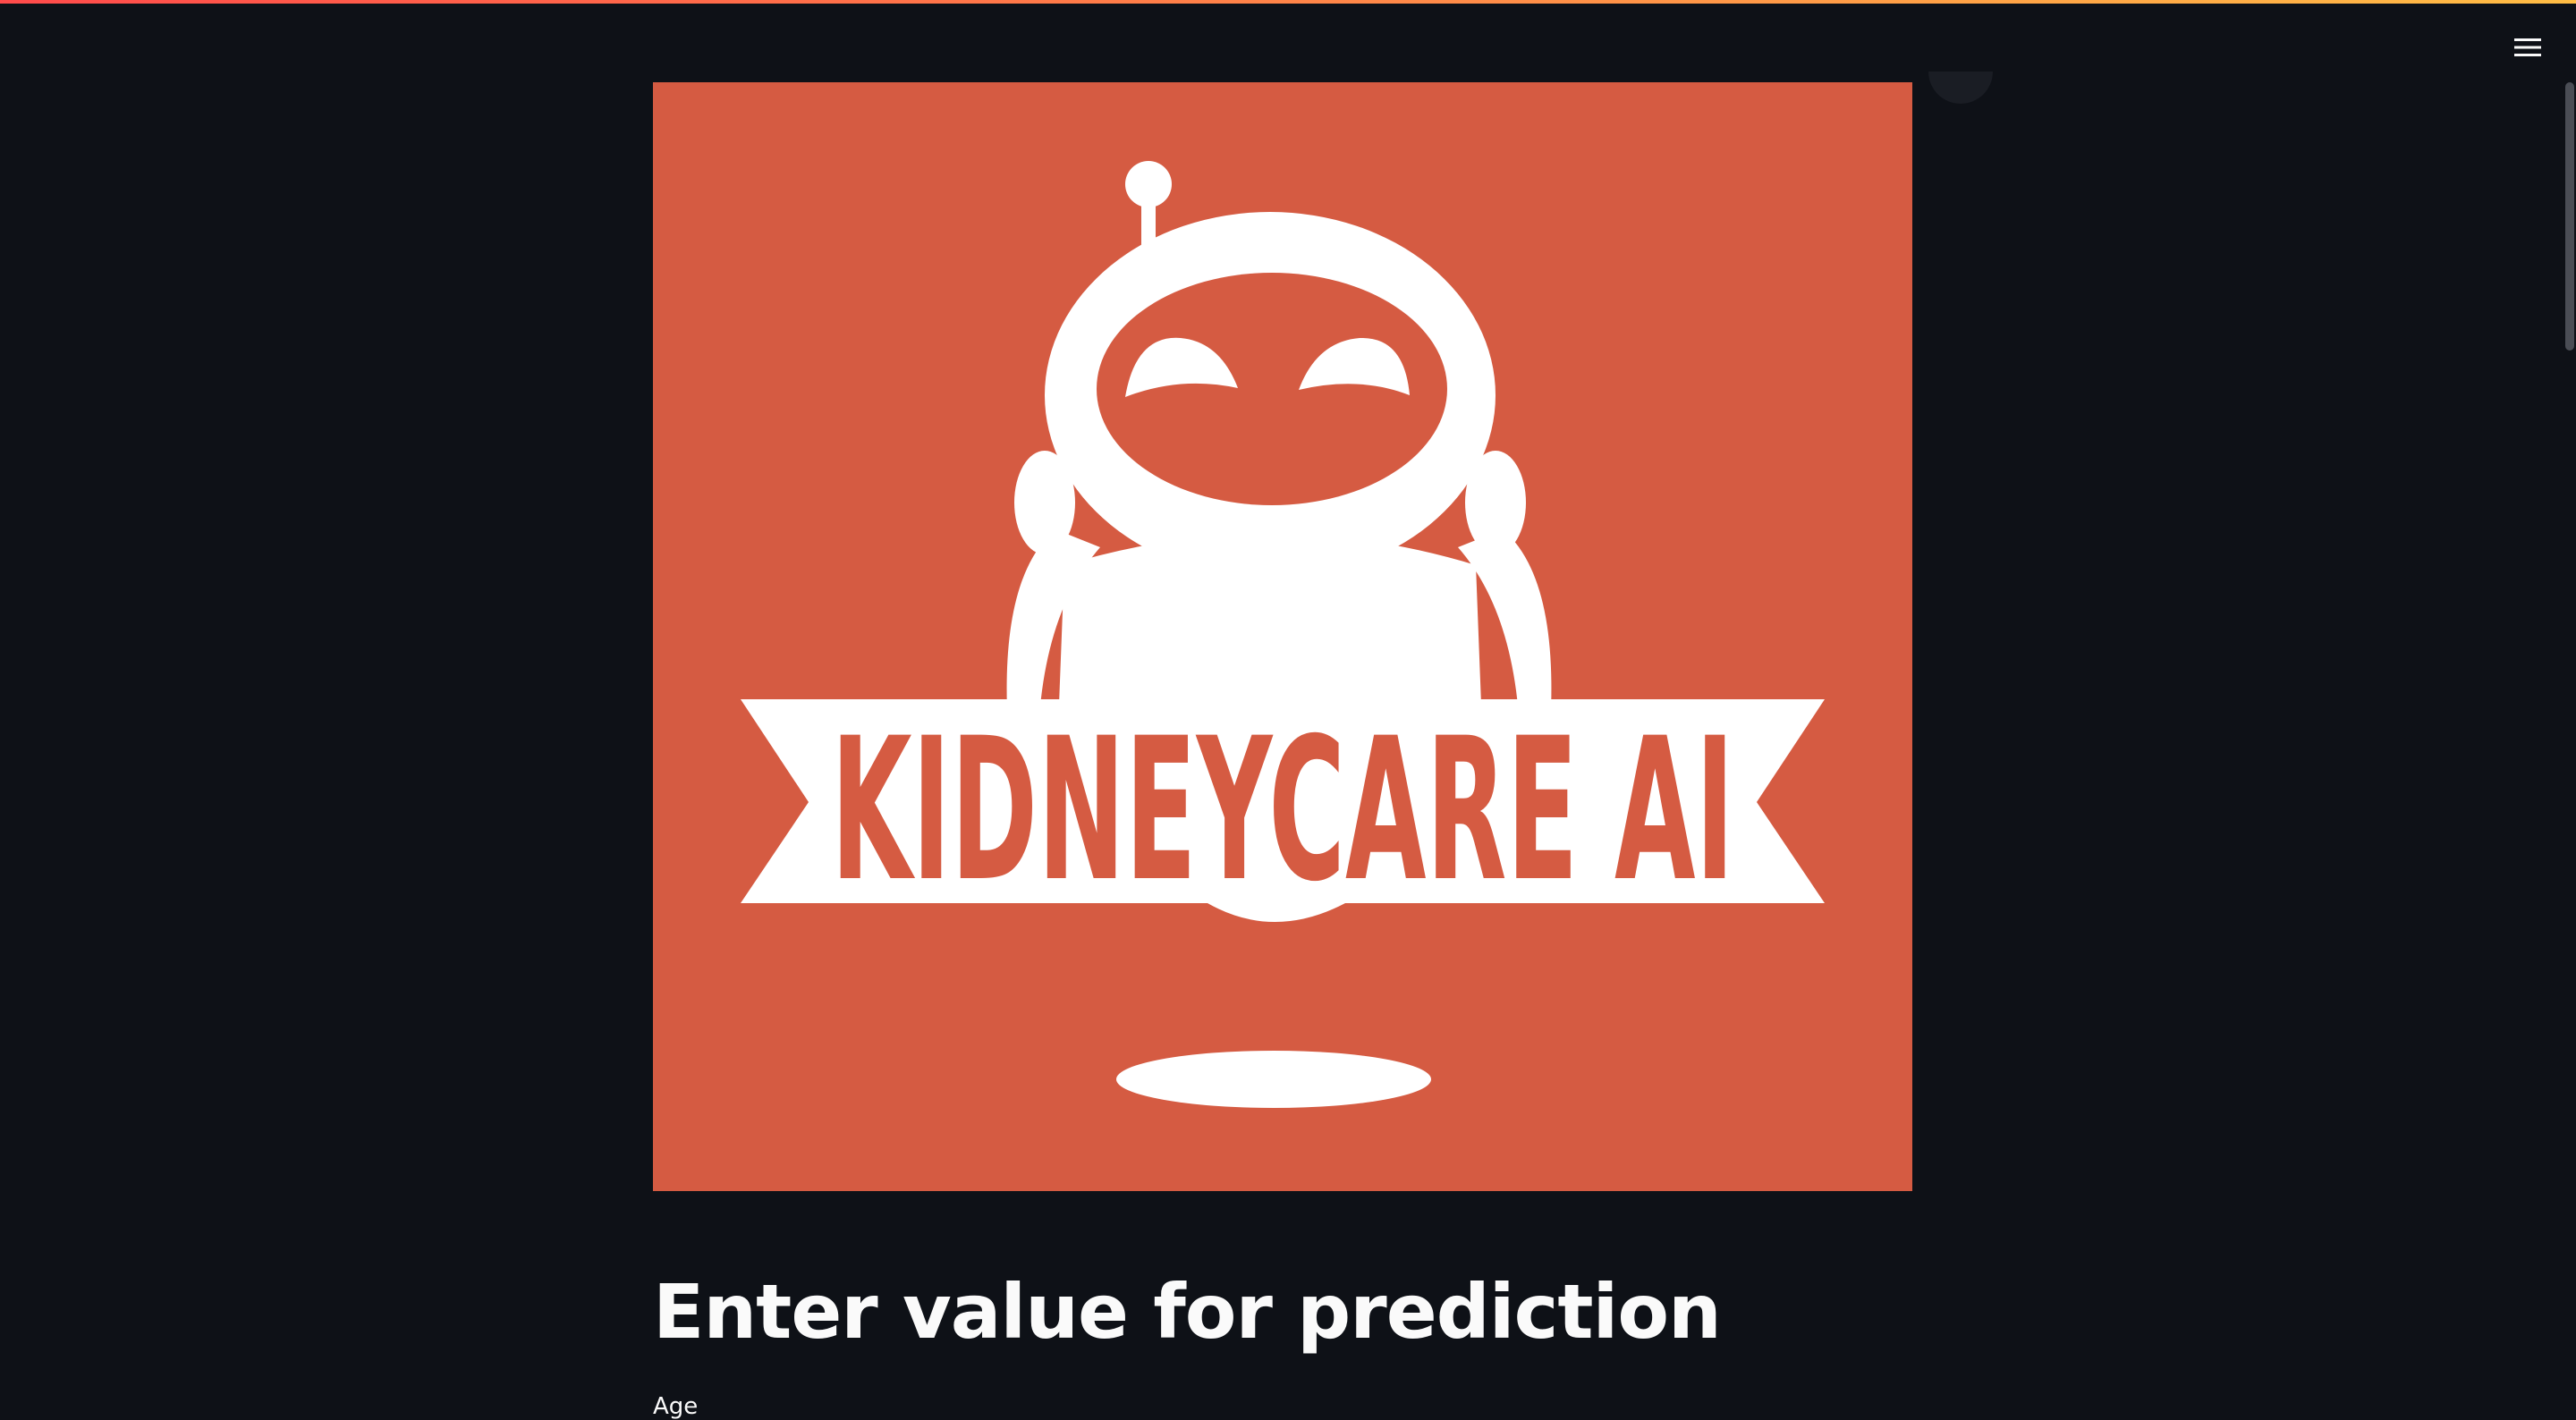 The image size is (2576, 1420). Describe the element at coordinates (1288, 43) in the screenshot. I see `app-header` at that location.